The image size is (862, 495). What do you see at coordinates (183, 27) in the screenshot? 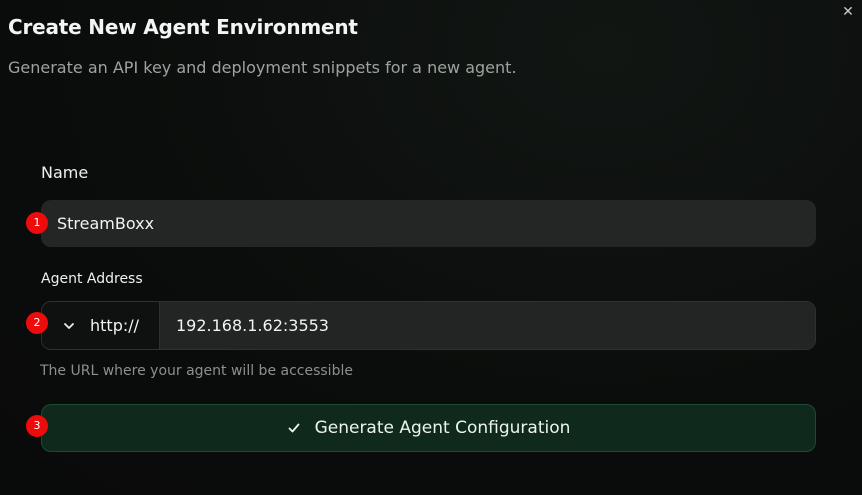
I see `dialog-title: Create New Agent Environment` at bounding box center [183, 27].